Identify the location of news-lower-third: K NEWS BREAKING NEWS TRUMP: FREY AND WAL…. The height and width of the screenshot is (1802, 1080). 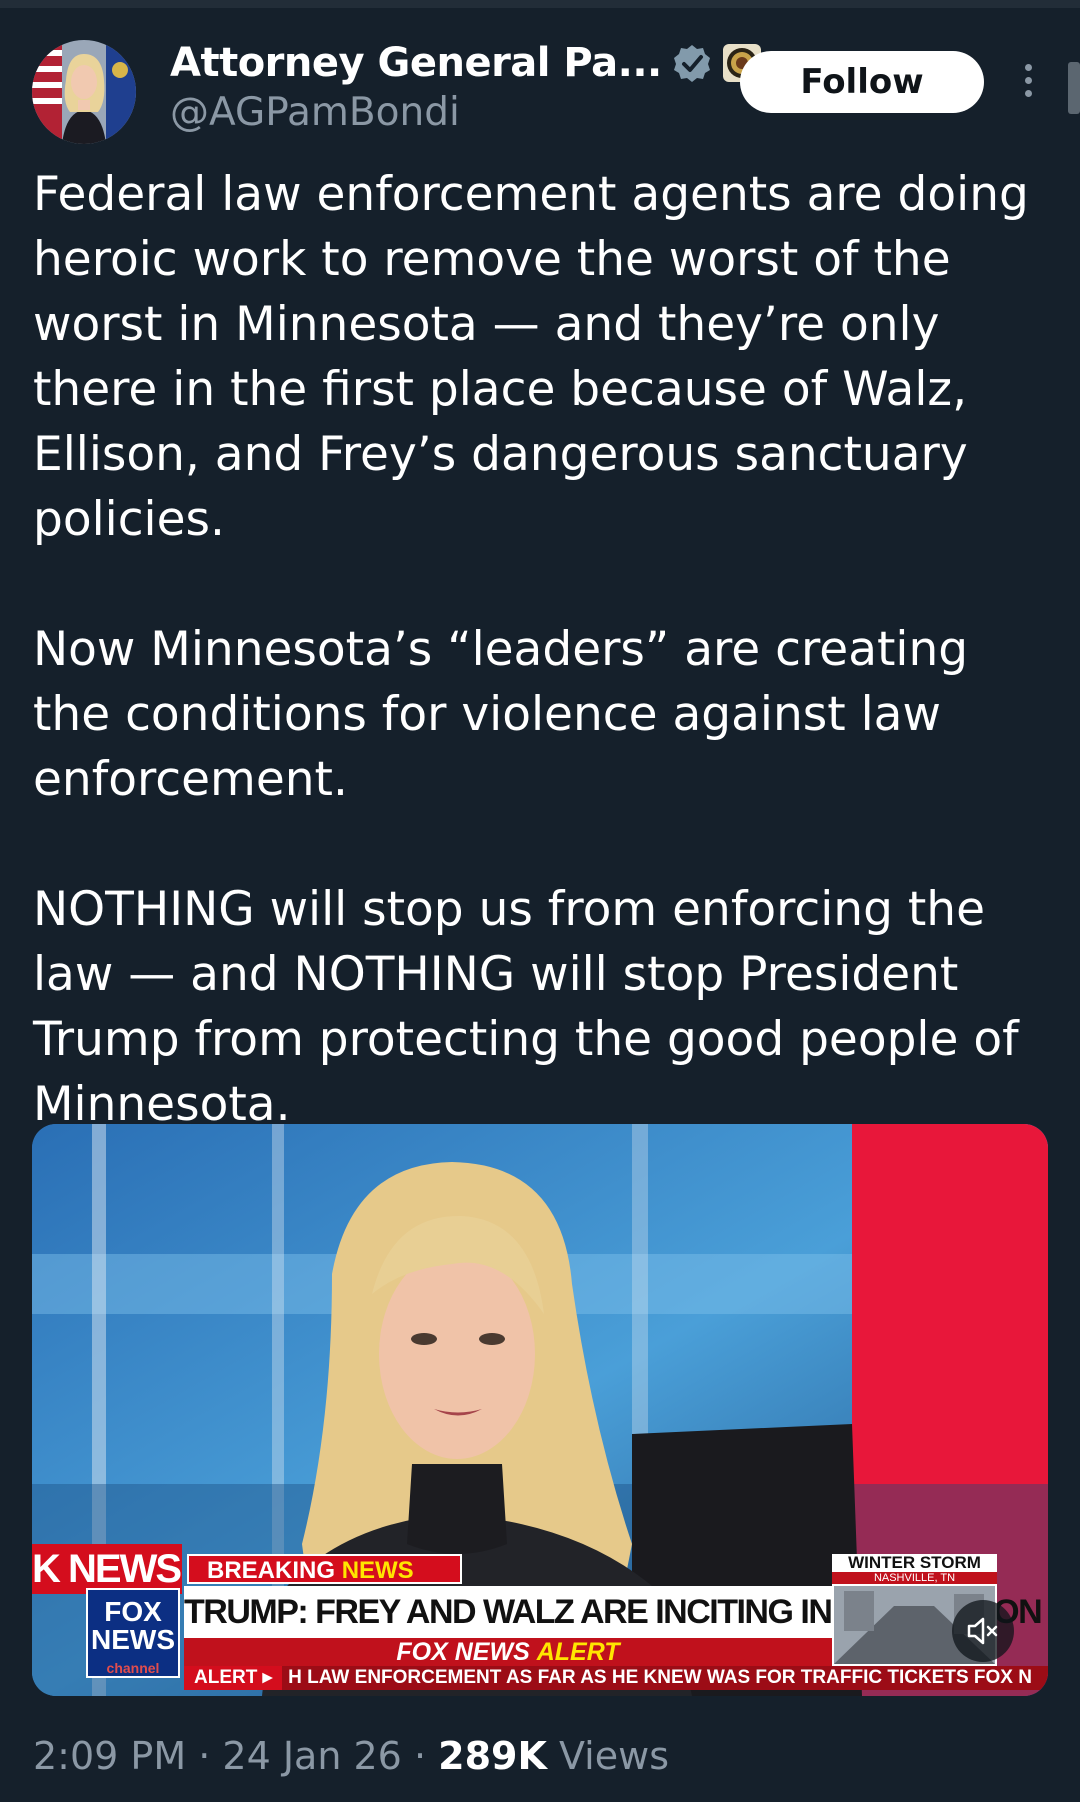
(540, 1606).